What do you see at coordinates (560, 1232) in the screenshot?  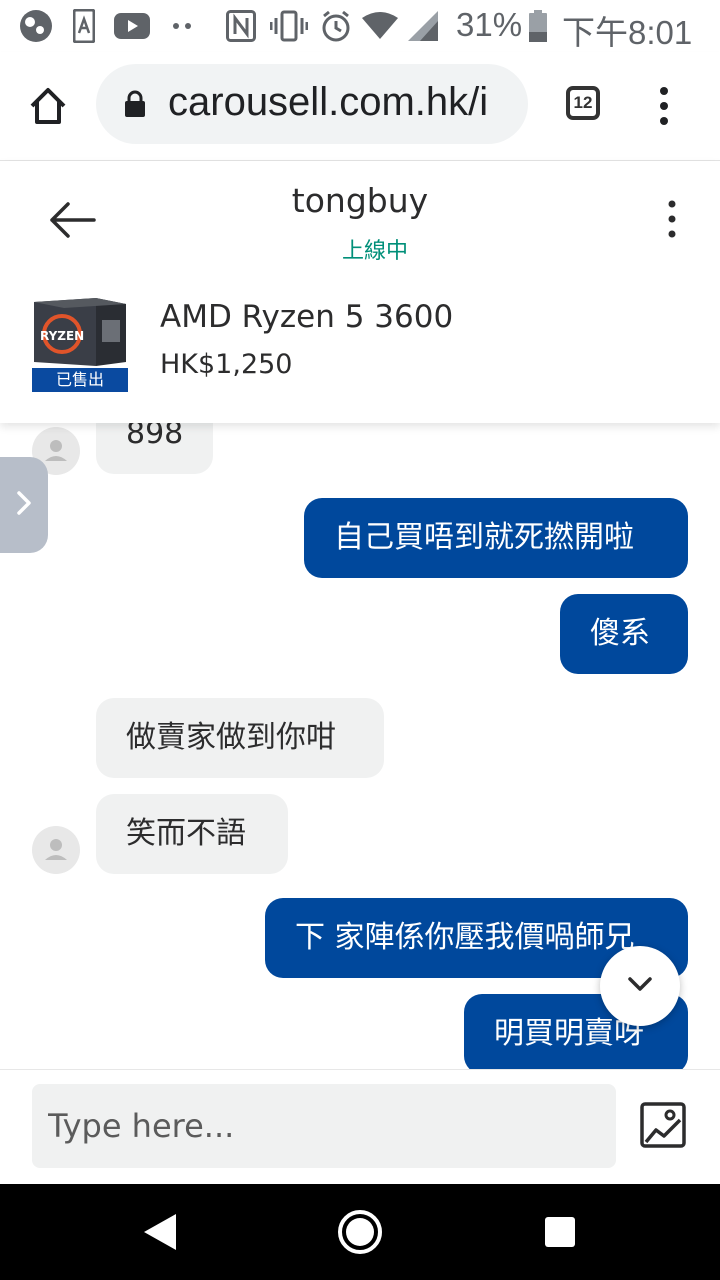 I see `recents-square-icon` at bounding box center [560, 1232].